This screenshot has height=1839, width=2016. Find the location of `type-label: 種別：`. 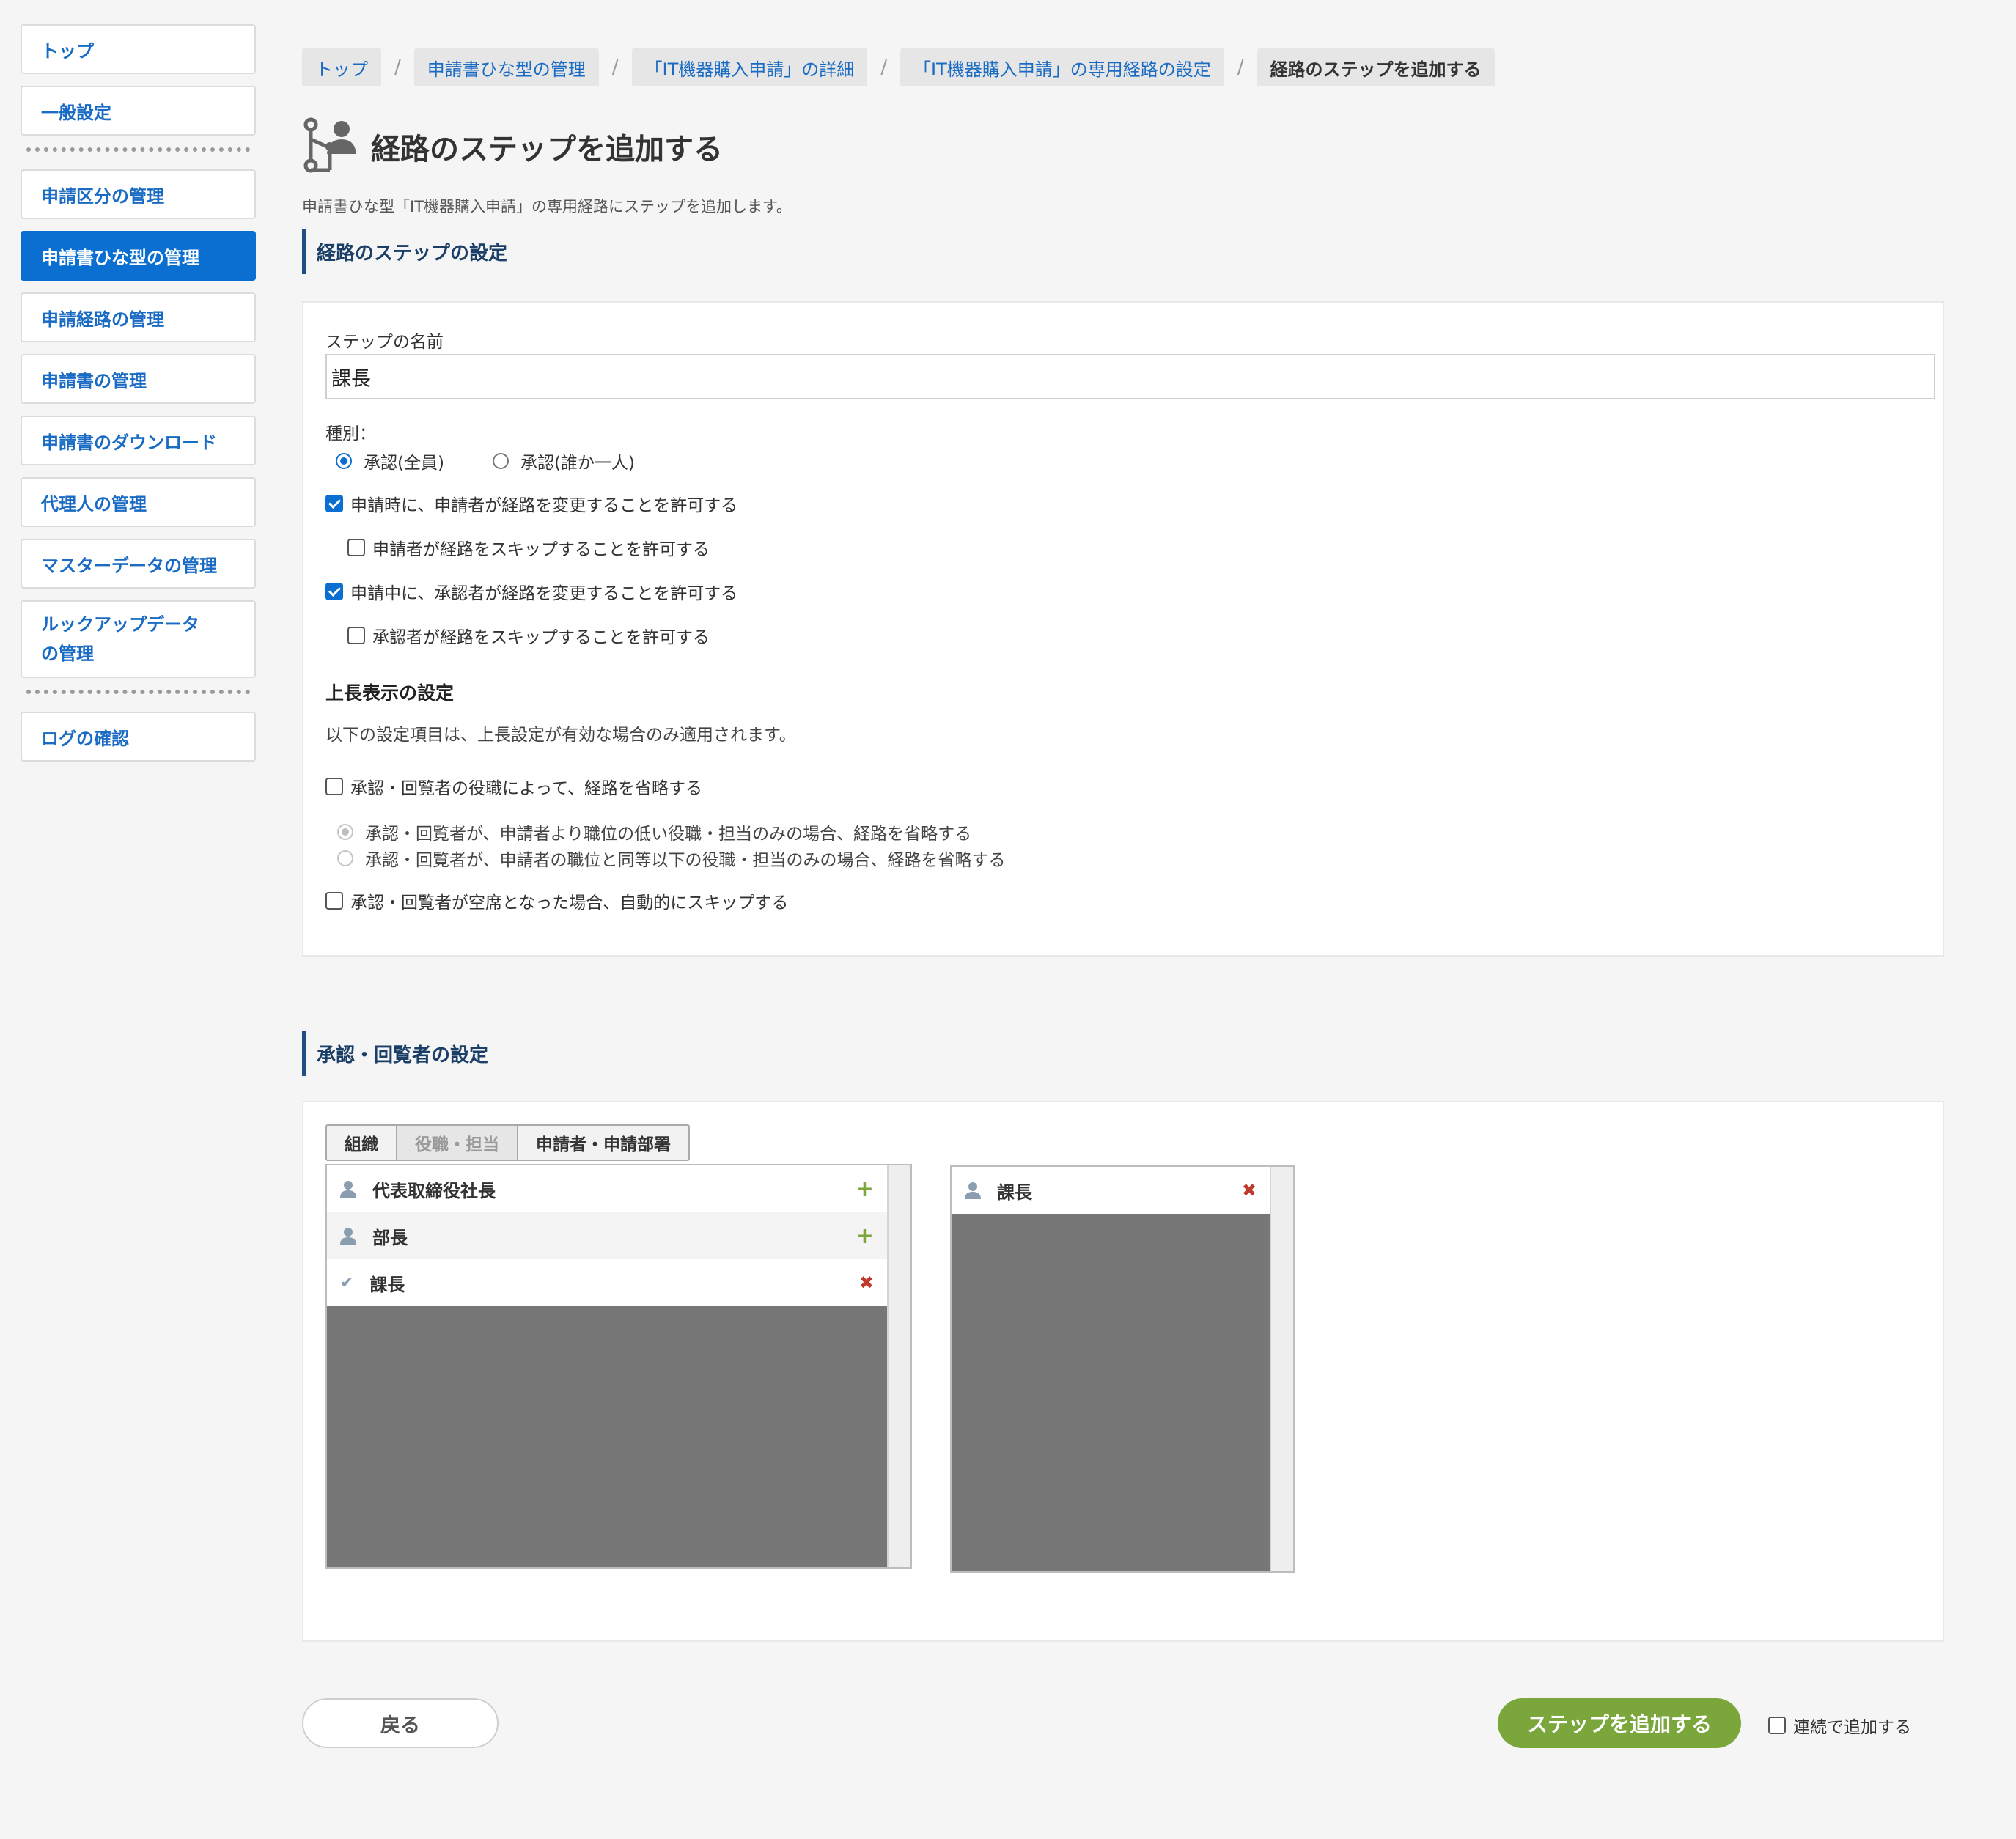

type-label: 種別： is located at coordinates (350, 433).